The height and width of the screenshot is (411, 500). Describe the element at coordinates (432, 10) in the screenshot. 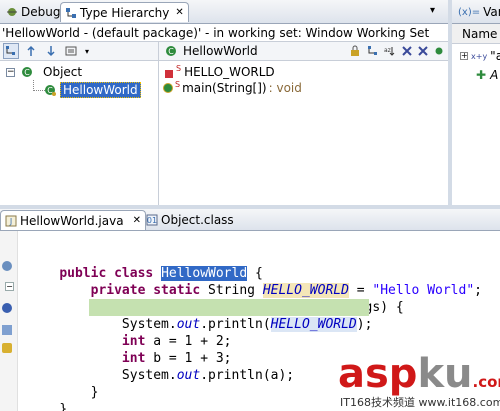

I see `view-menu-icon: ▾` at that location.